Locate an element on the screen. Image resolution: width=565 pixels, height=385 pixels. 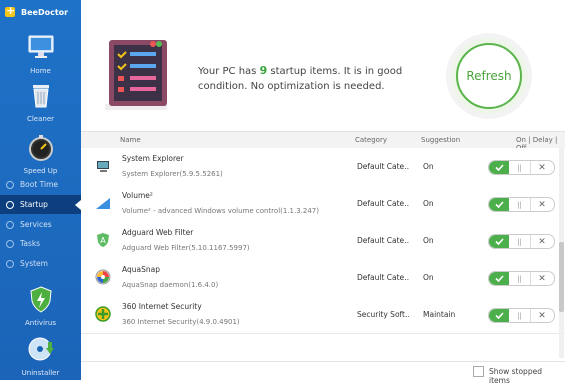
brand: BeeDoctor is located at coordinates (36, 12).